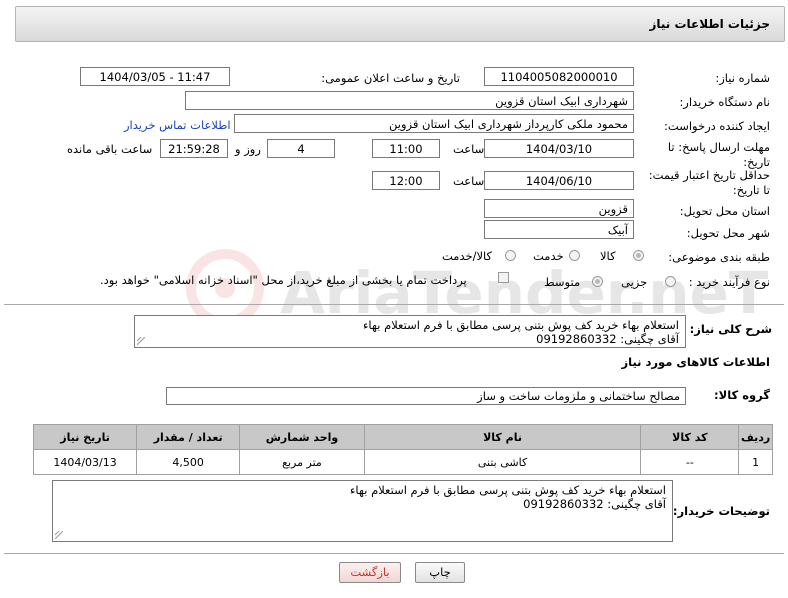  What do you see at coordinates (724, 102) in the screenshot?
I see `buyer-org-label: نام دستگاه خریدار:` at bounding box center [724, 102].